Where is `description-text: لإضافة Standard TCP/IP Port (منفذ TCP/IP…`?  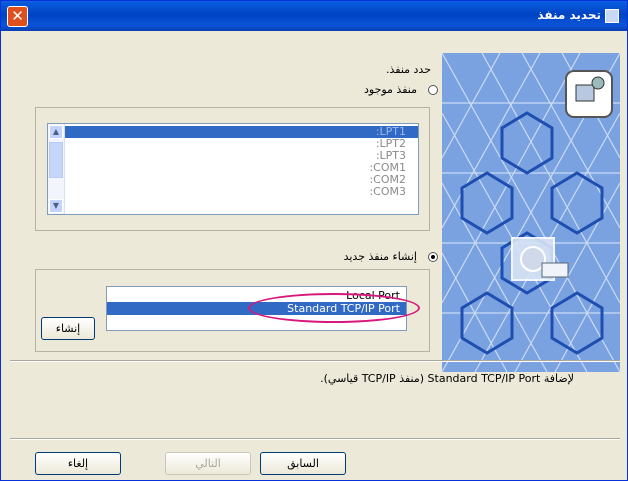
description-text: لإضافة Standard TCP/IP Port (منفذ TCP/IP… is located at coordinates (447, 378).